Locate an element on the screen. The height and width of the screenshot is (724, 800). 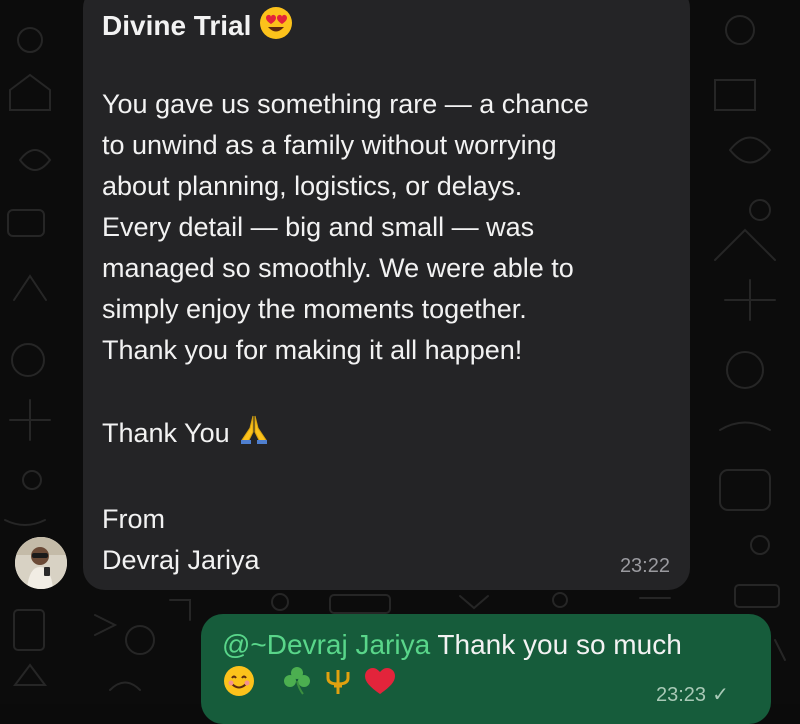
message-line: Thank you for making it all happen! is located at coordinates (312, 350).